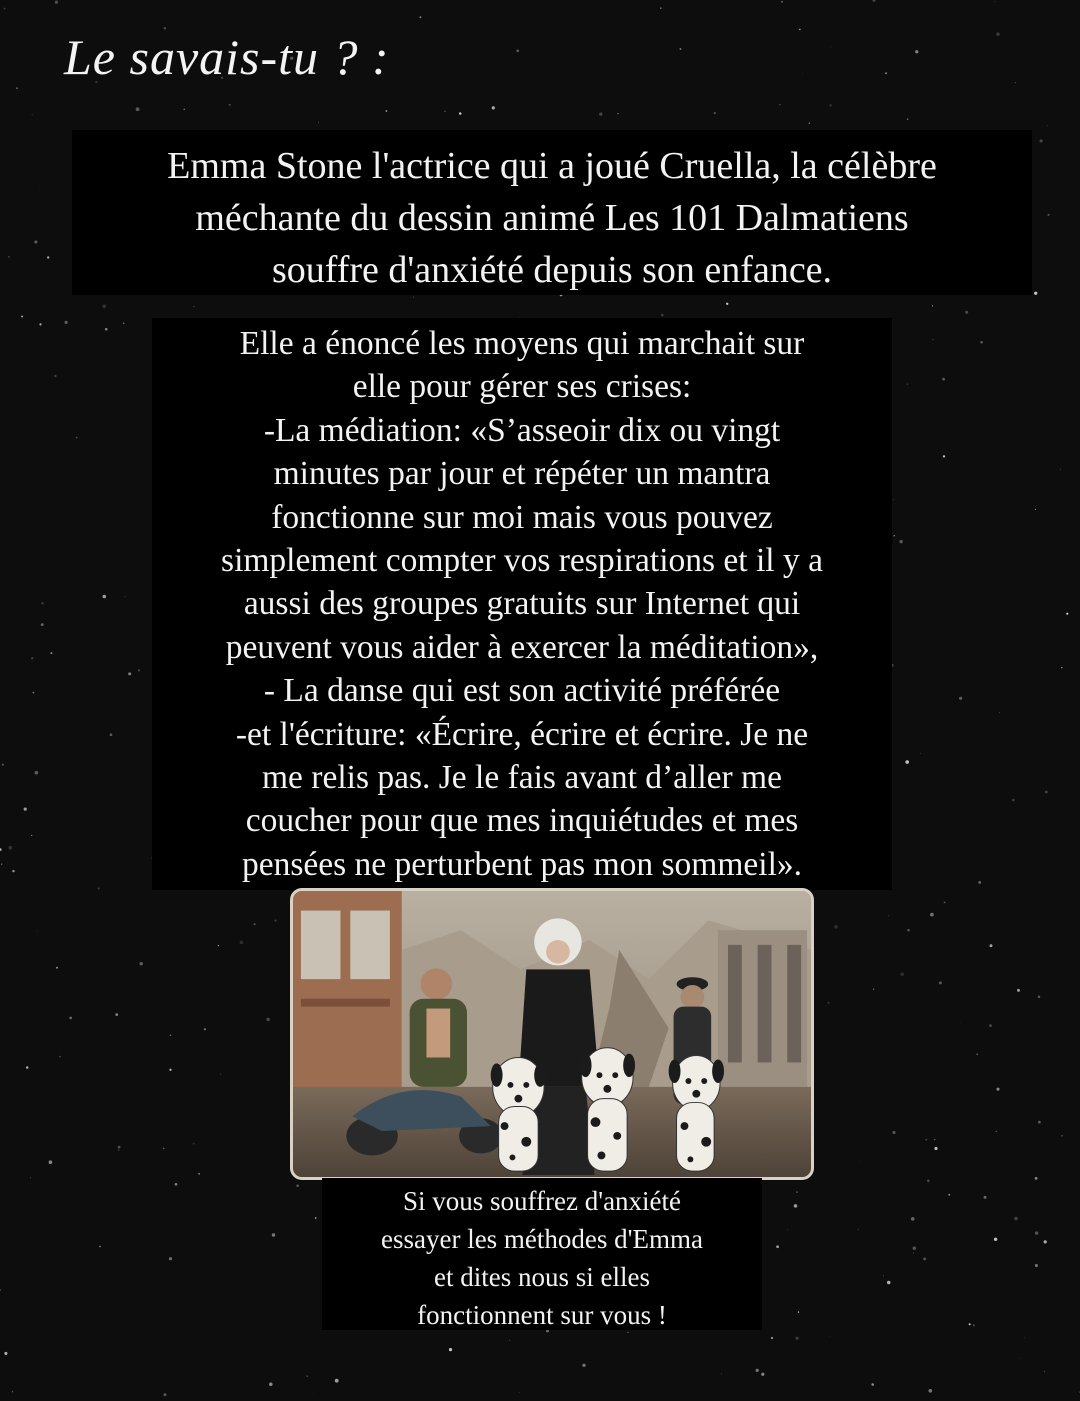 The height and width of the screenshot is (1401, 1080). Describe the element at coordinates (542, 1277) in the screenshot. I see `outro-line: et dites nous si elles` at that location.